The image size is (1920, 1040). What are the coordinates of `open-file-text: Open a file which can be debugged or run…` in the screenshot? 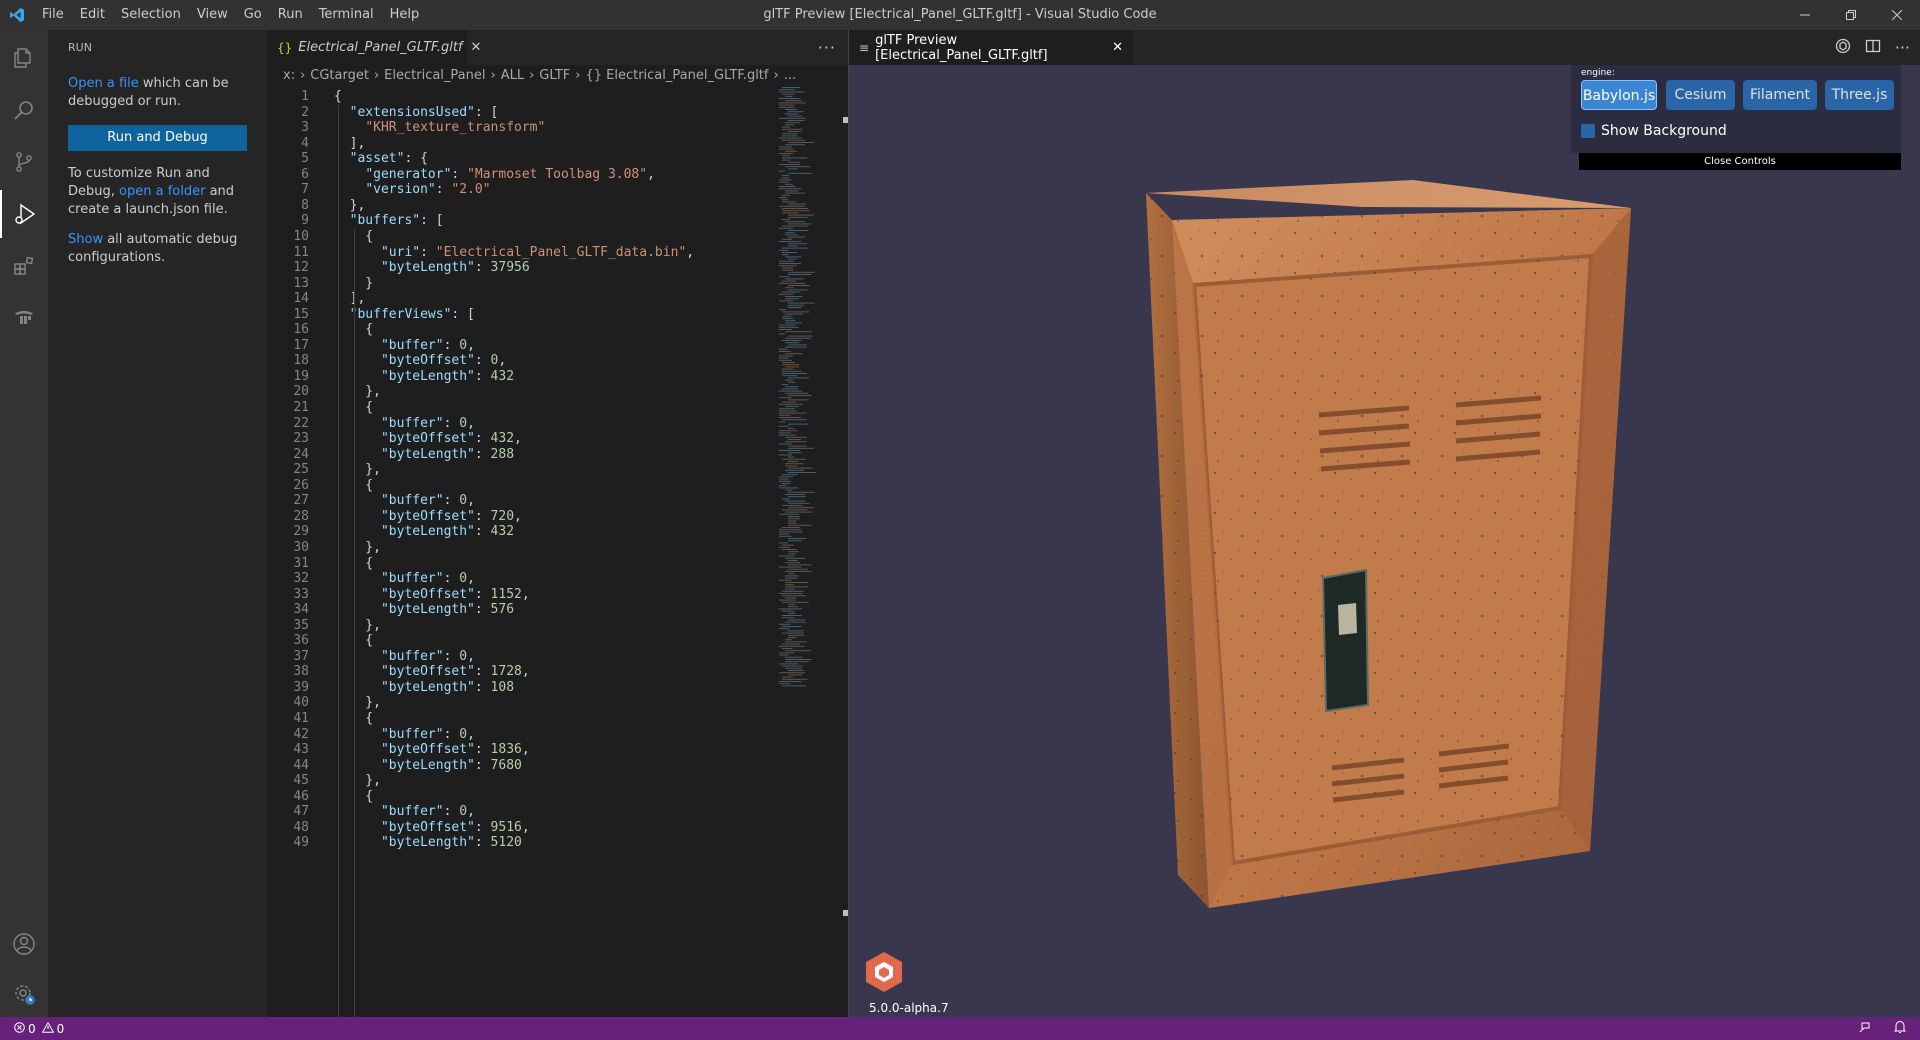 It's located at (157, 93).